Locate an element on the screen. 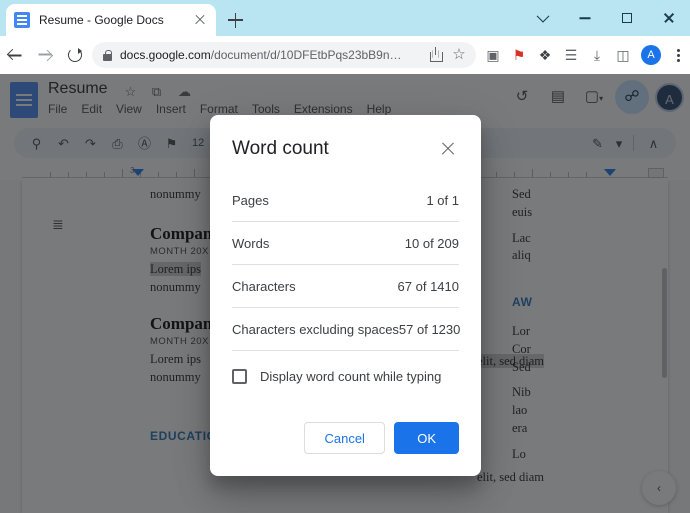  arrow-left-icon is located at coordinates (15, 55).